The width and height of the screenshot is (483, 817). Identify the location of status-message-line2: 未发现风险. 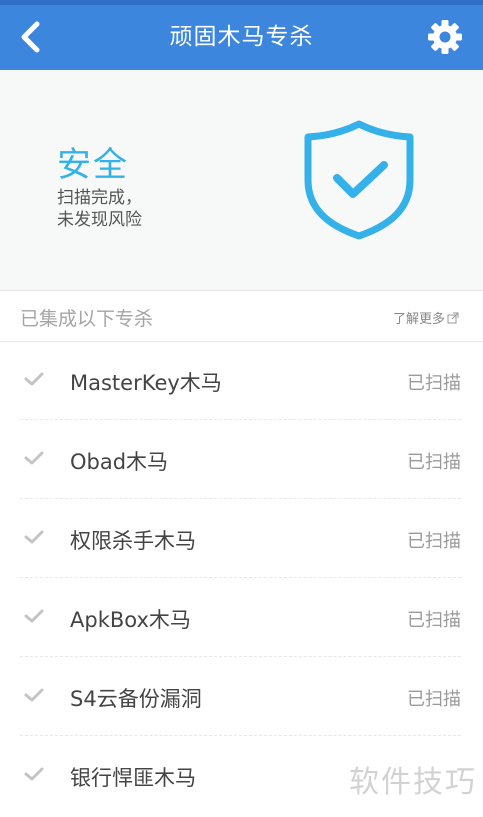
(99, 220).